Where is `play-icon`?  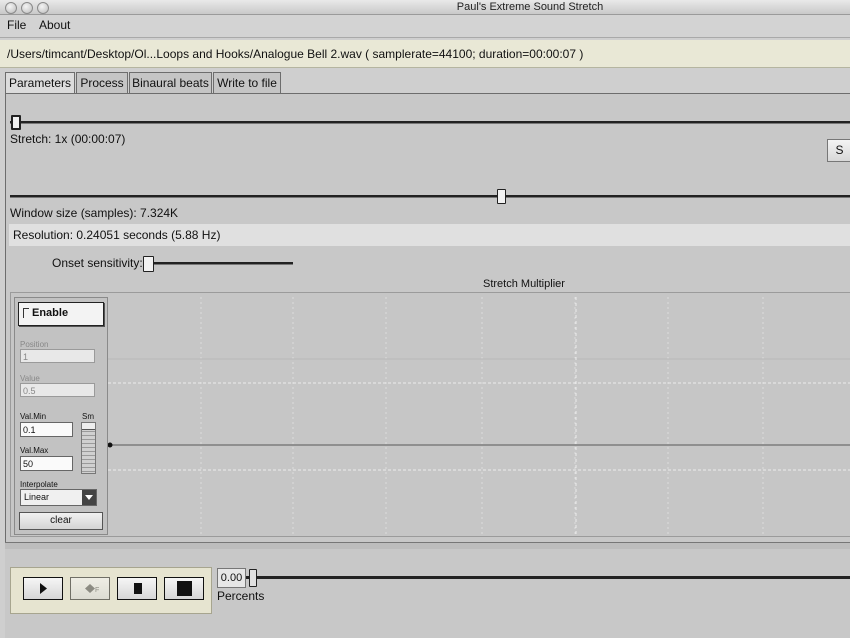
play-icon is located at coordinates (43, 588).